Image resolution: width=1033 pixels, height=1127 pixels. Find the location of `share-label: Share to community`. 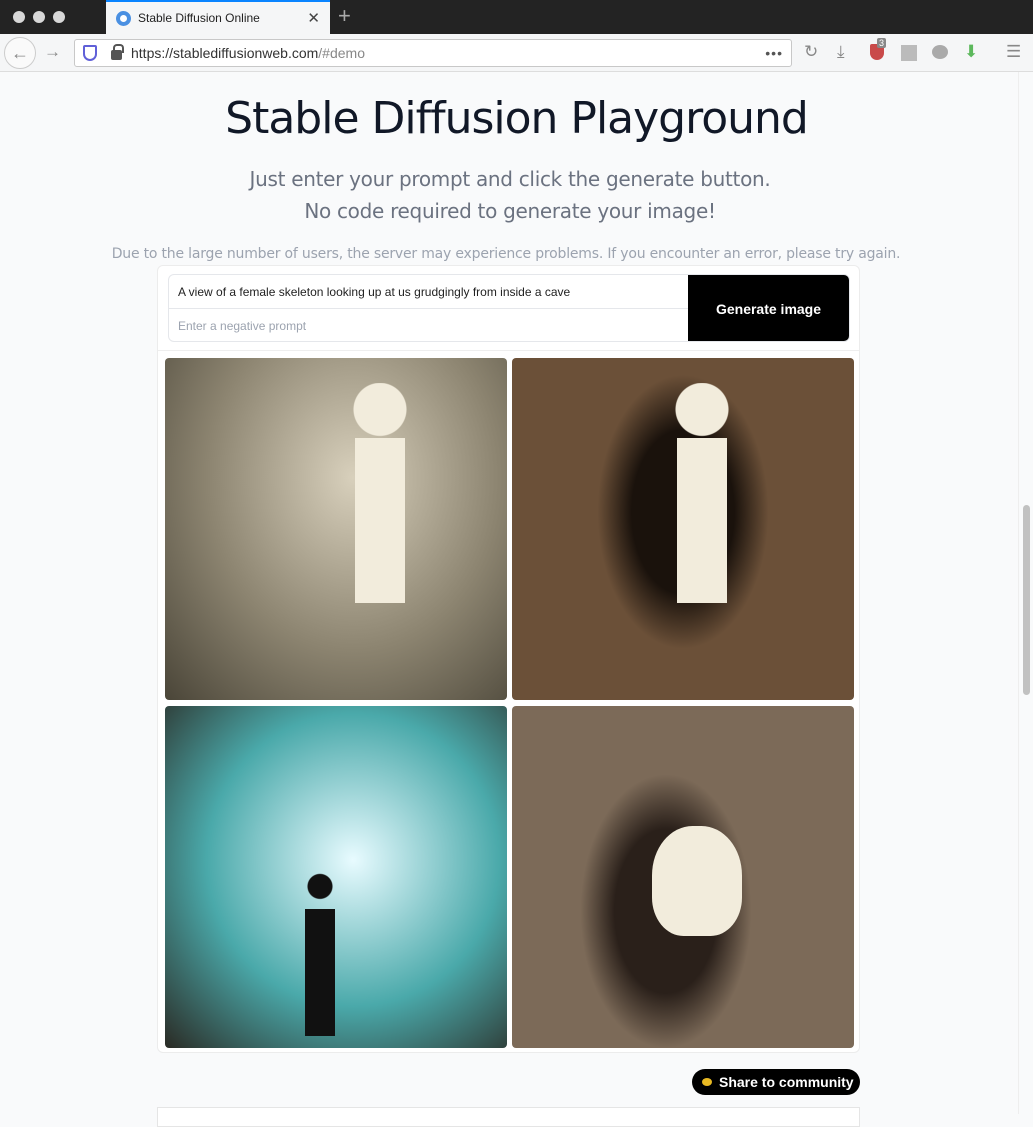

share-label: Share to community is located at coordinates (786, 1082).